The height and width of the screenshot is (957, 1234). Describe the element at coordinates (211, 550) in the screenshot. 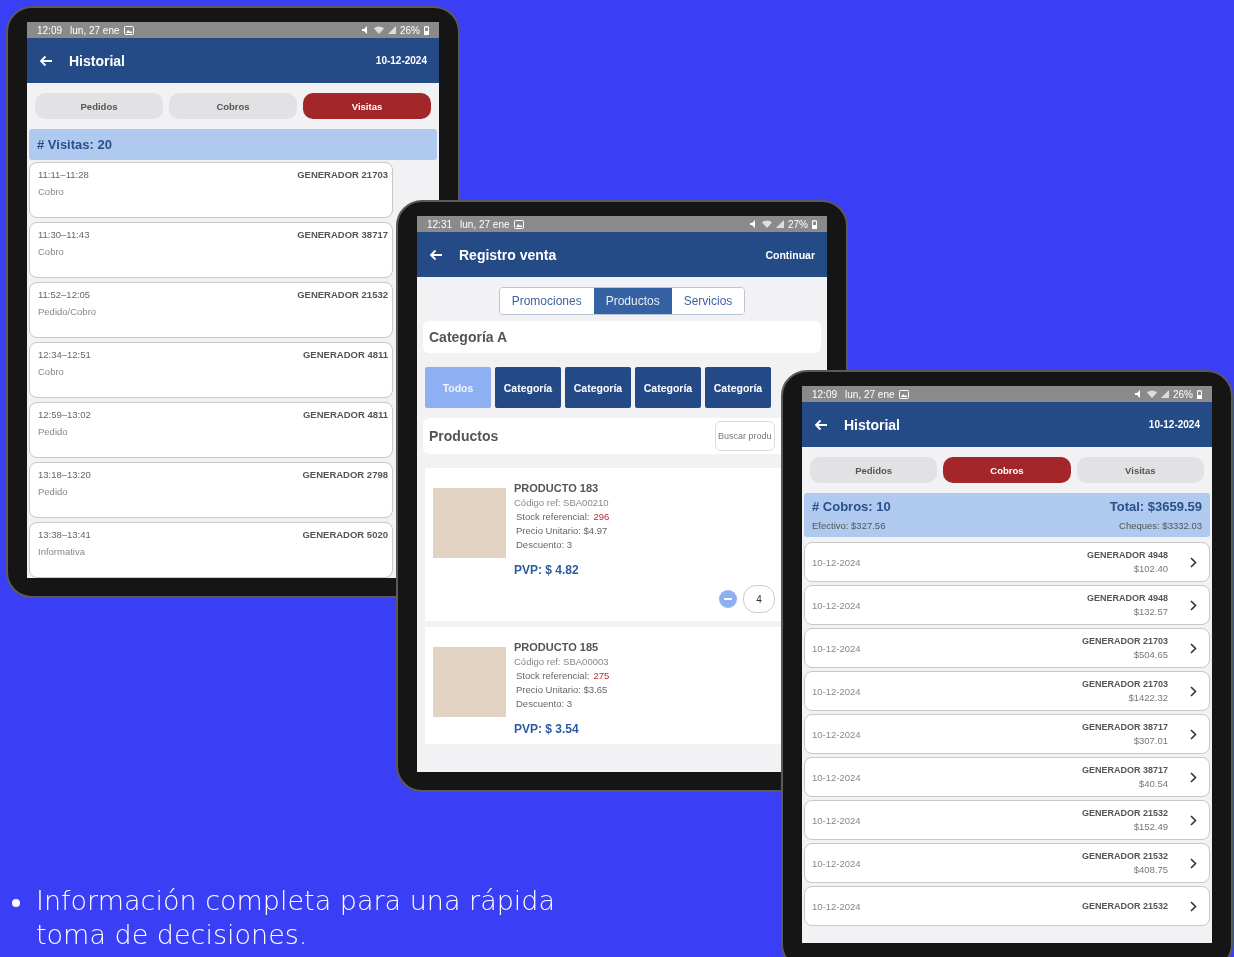

I see `visit-card: 13:38–13:41 GENERADOR 5020 Informativa` at that location.